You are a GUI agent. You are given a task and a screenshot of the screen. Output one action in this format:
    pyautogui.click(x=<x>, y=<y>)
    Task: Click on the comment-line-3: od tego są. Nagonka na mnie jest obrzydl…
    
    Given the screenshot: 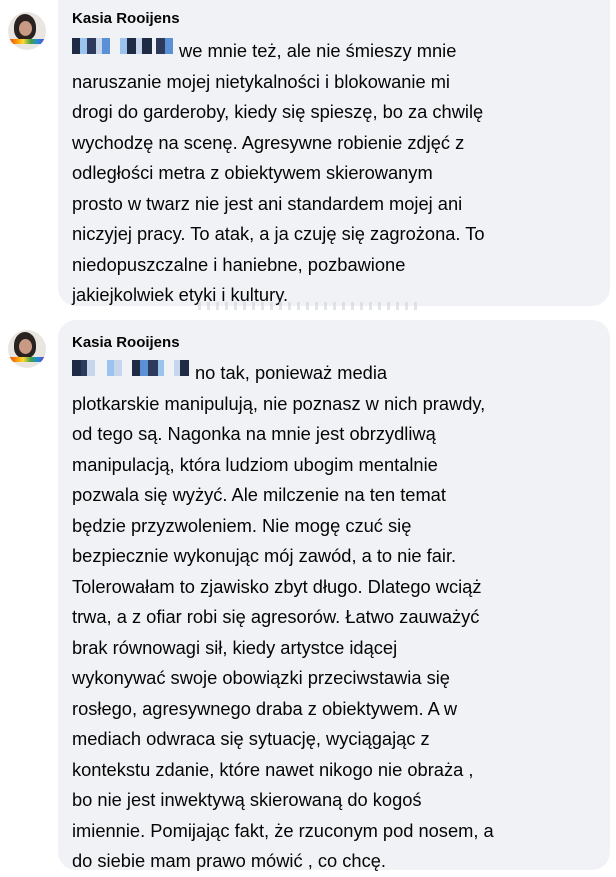 What is the action you would take?
    pyautogui.click(x=254, y=433)
    